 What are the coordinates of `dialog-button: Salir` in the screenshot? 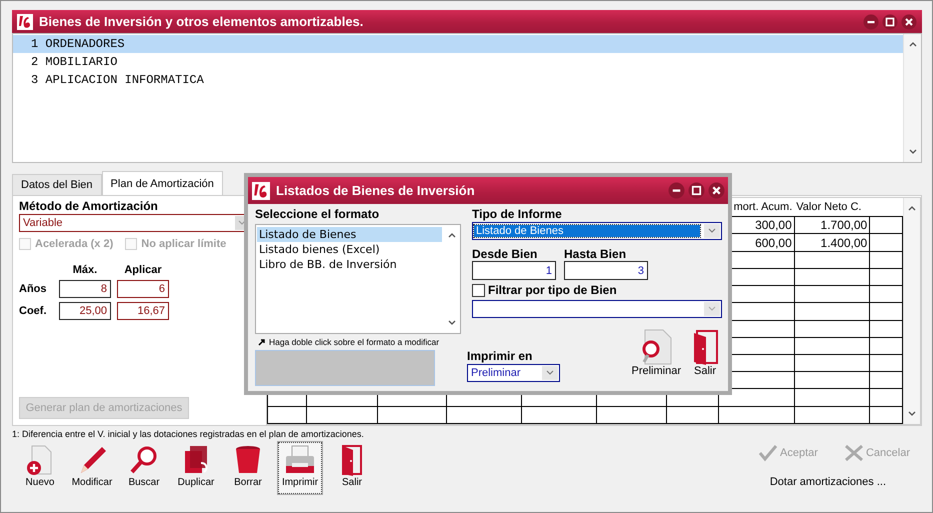 It's located at (705, 353).